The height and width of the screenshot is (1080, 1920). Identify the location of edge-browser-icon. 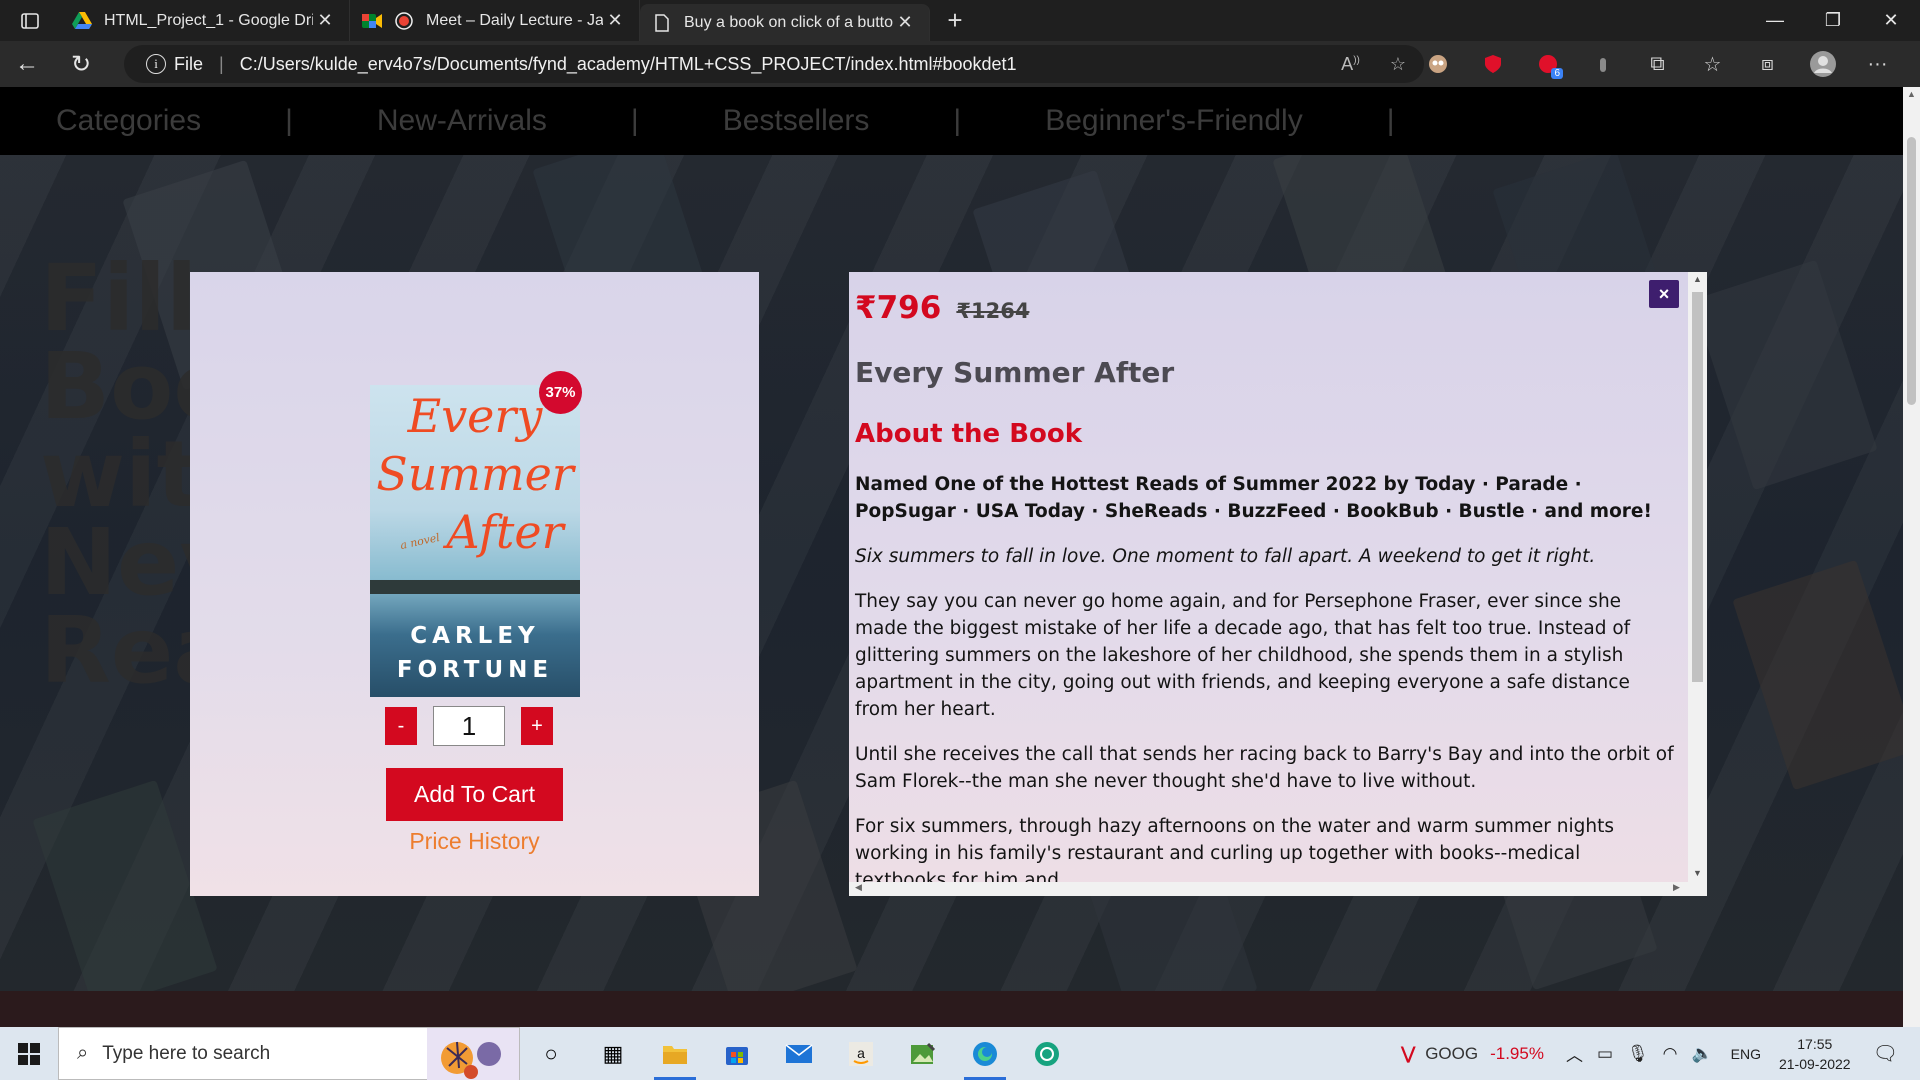
(985, 1053).